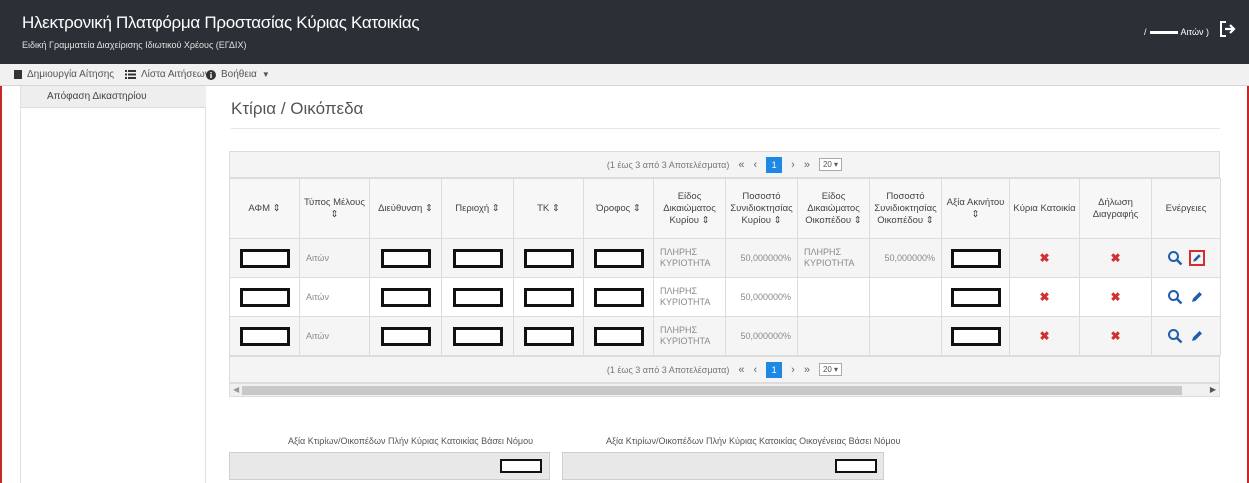  I want to click on horizontal-scrollbar: ◀ ▶, so click(724, 390).